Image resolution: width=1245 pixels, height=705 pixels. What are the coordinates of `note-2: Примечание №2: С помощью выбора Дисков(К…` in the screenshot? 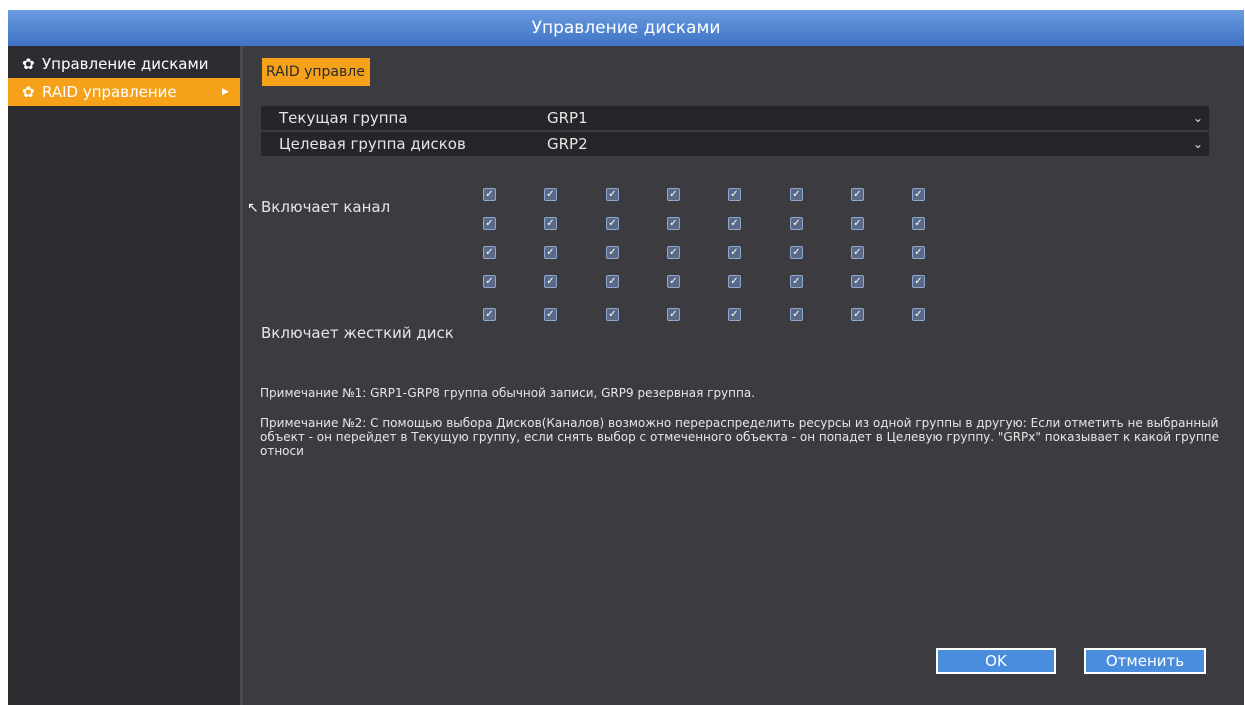 It's located at (739, 437).